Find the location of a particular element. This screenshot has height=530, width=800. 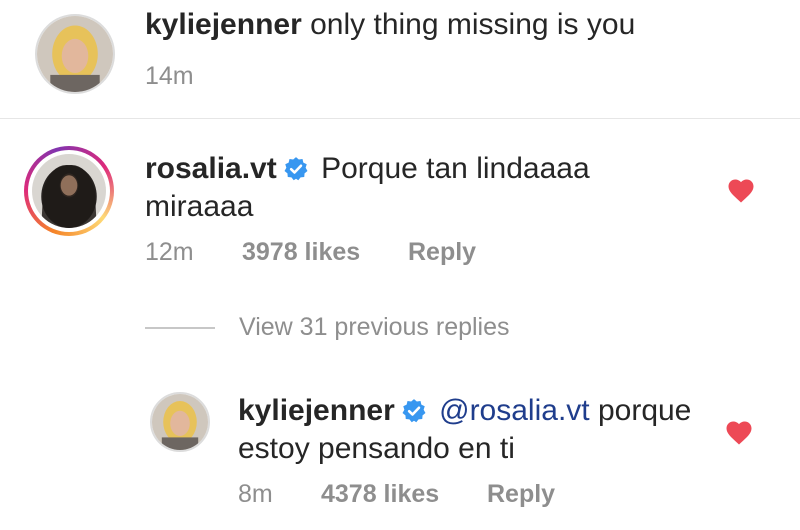

comment-time: 12m is located at coordinates (169, 252).